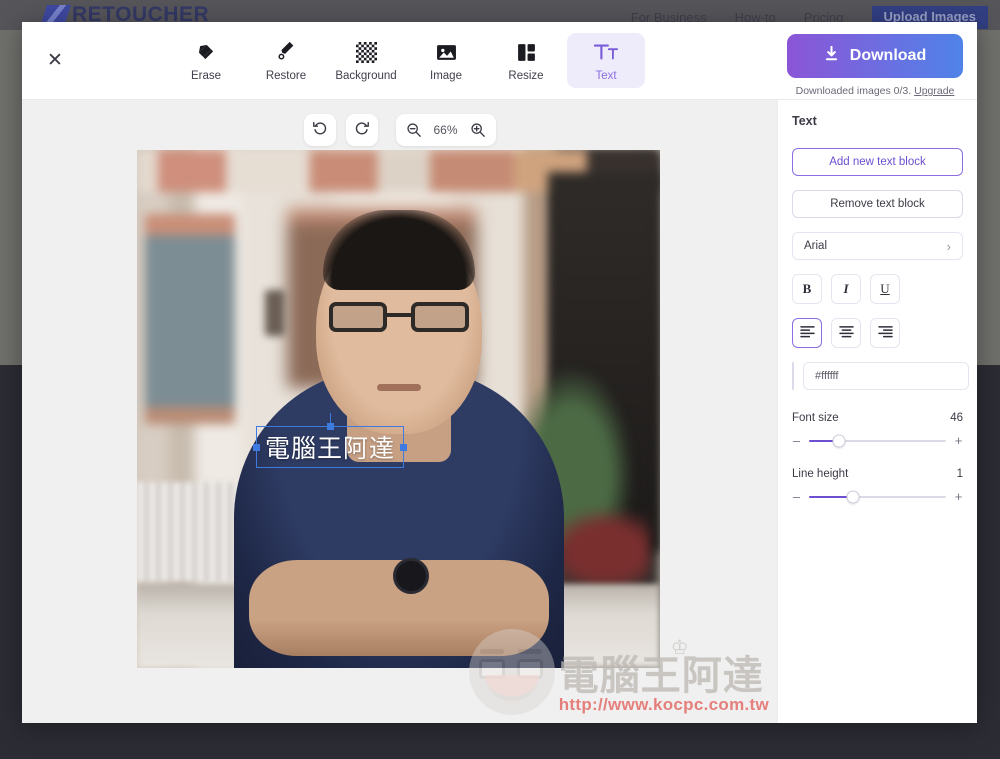 Image resolution: width=1000 pixels, height=759 pixels. What do you see at coordinates (820, 474) in the screenshot?
I see `line-height-label: Line height` at bounding box center [820, 474].